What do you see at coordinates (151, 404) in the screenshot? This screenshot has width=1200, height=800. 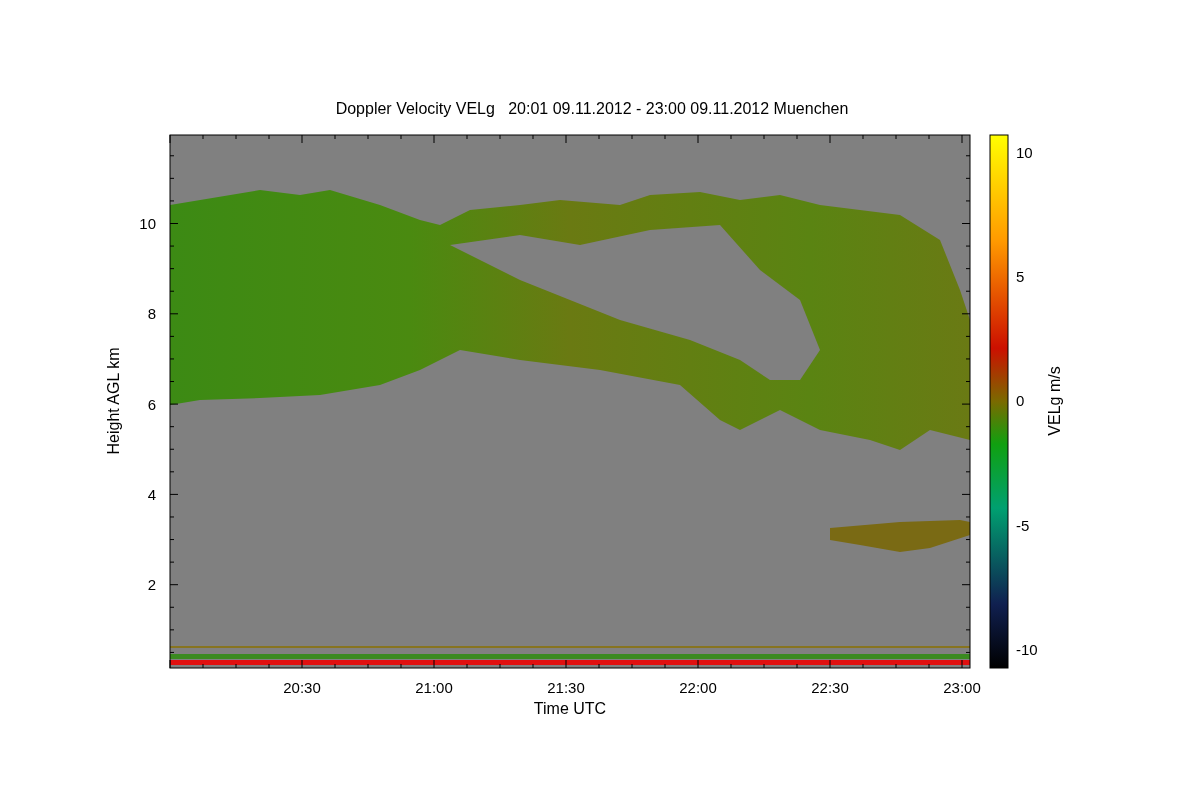 I see `y-tick-label: 6` at bounding box center [151, 404].